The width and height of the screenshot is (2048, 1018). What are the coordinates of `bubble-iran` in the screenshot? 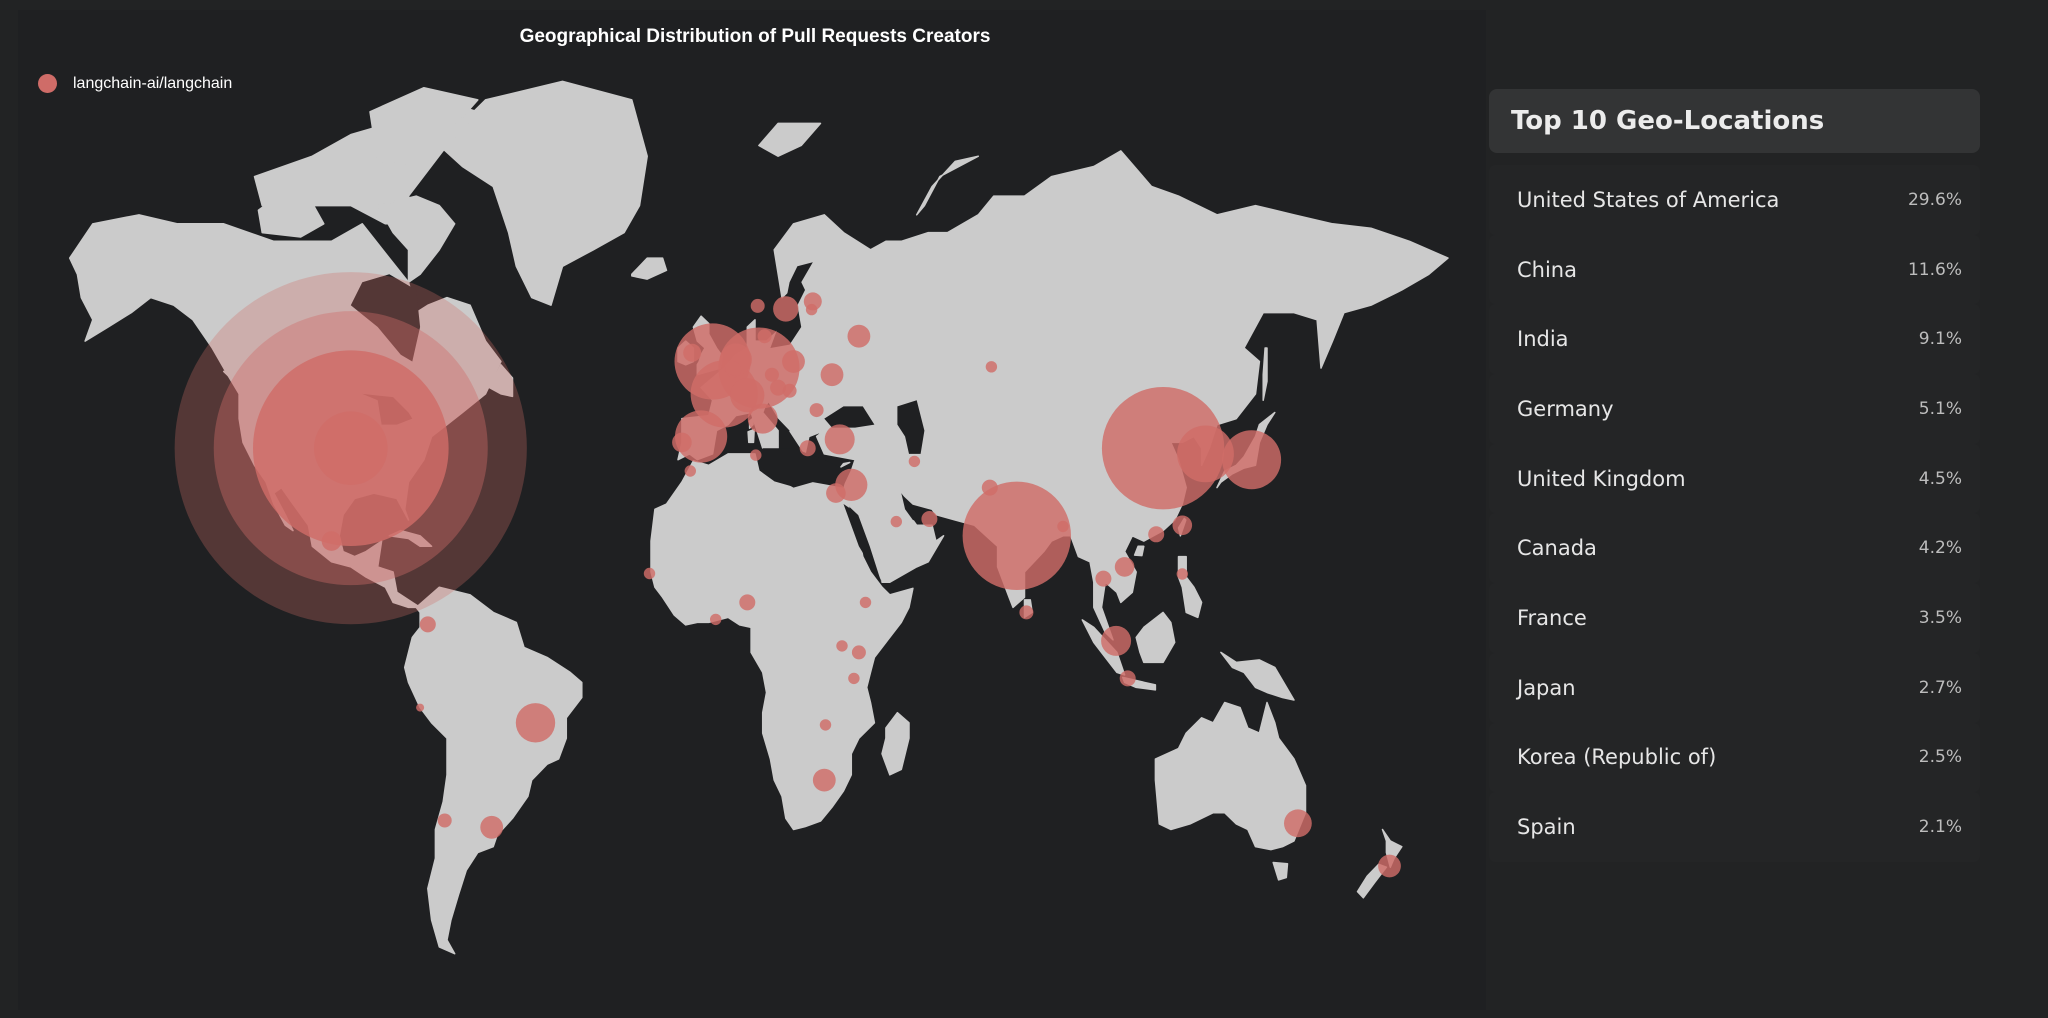 It's located at (914, 461).